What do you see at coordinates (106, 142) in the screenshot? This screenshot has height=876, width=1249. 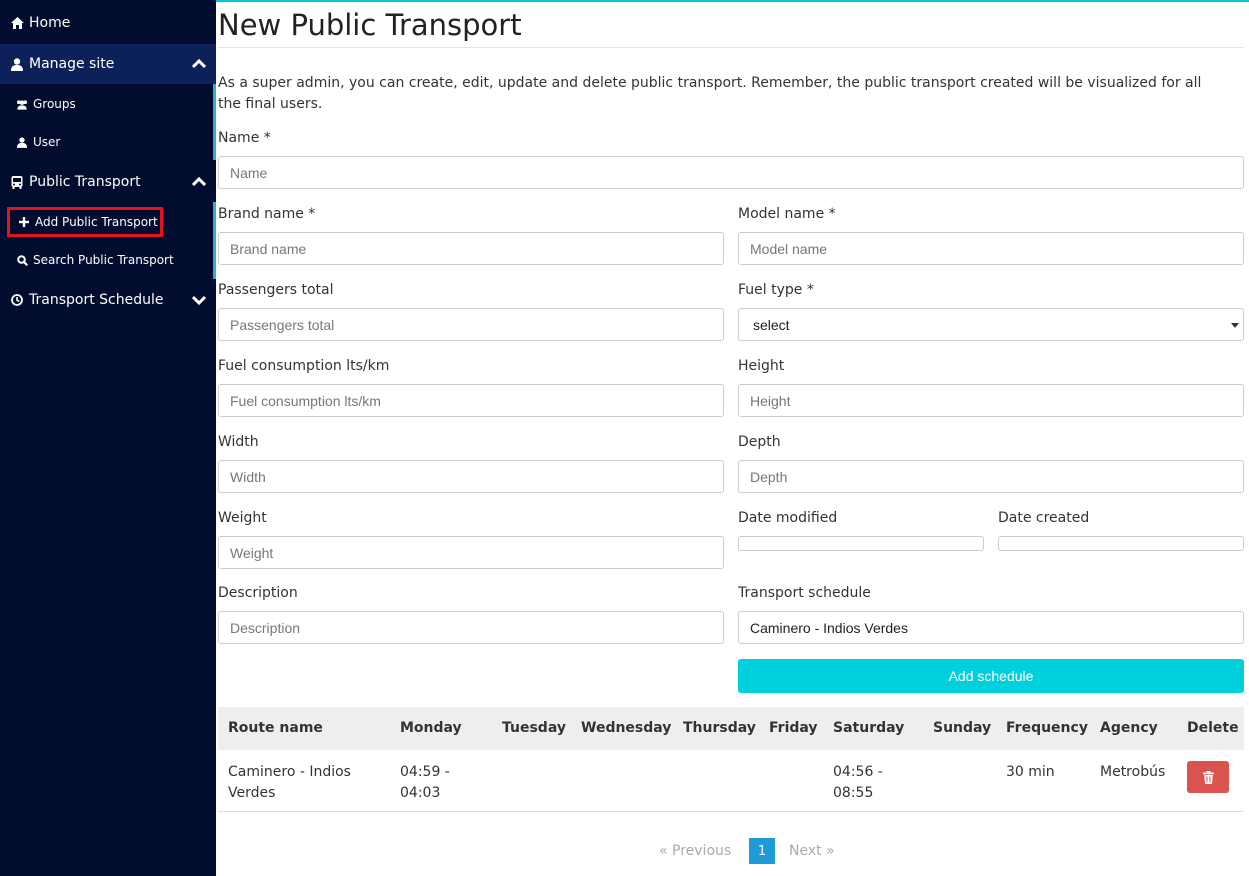 I see `sidebar-item-user: User` at bounding box center [106, 142].